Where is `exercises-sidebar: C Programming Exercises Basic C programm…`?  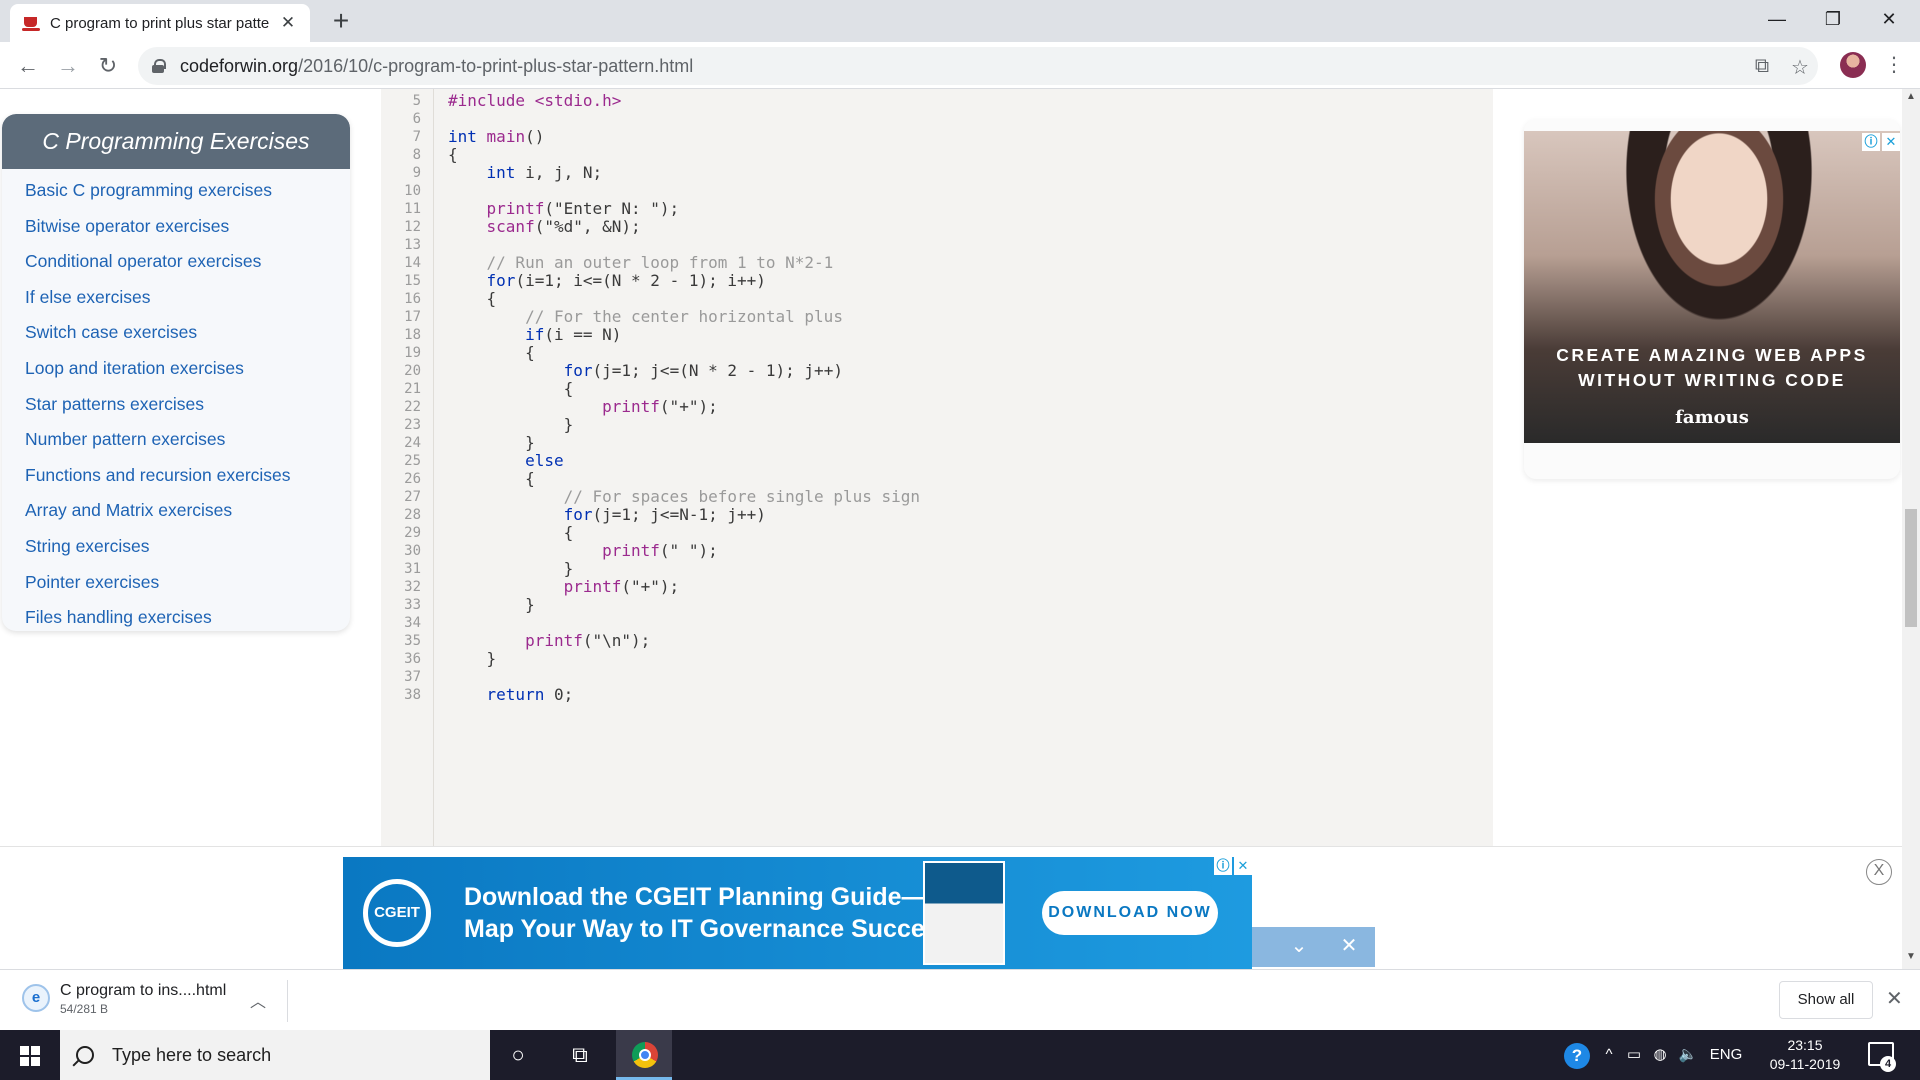
exercises-sidebar: C Programming Exercises Basic C programm… is located at coordinates (176, 372).